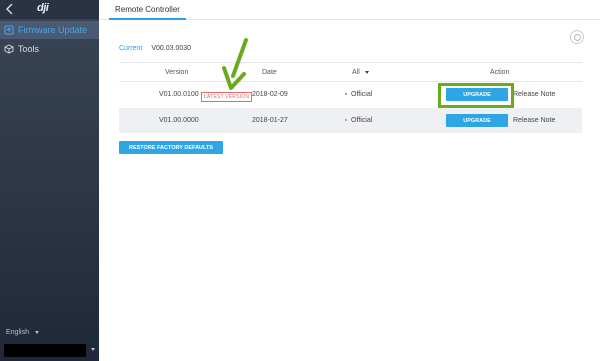 The width and height of the screenshot is (600, 361). I want to click on latest-version-badge: LATEST VERSION, so click(227, 97).